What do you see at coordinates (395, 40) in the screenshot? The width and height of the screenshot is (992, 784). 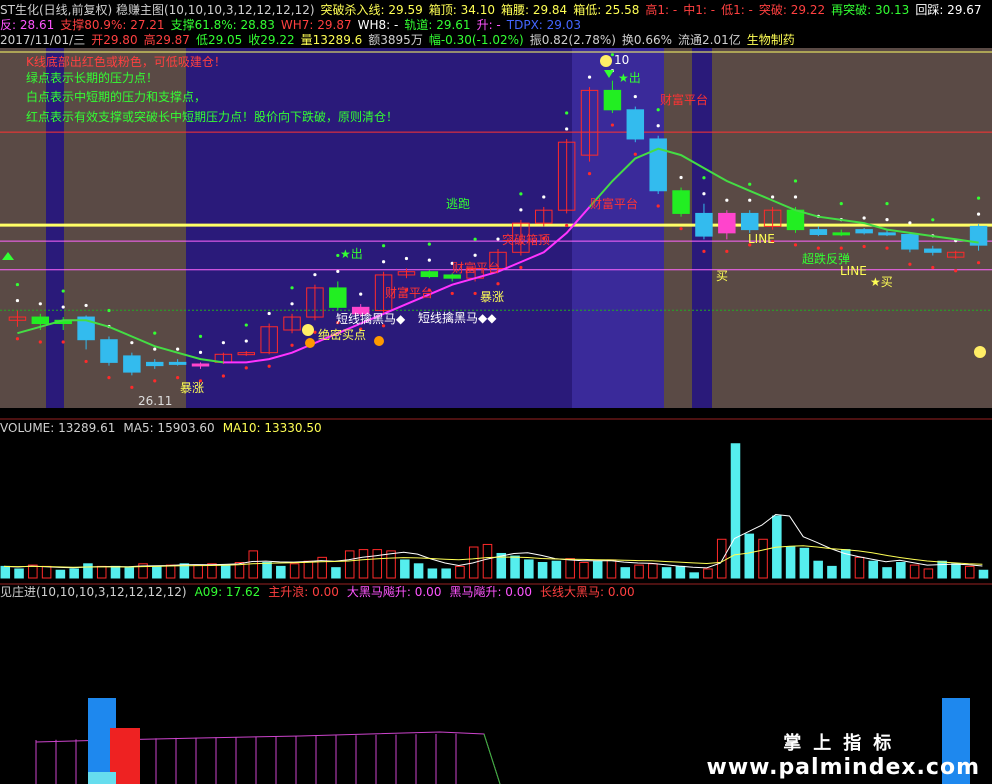 I see `header-row3-item-6: 额3895万` at bounding box center [395, 40].